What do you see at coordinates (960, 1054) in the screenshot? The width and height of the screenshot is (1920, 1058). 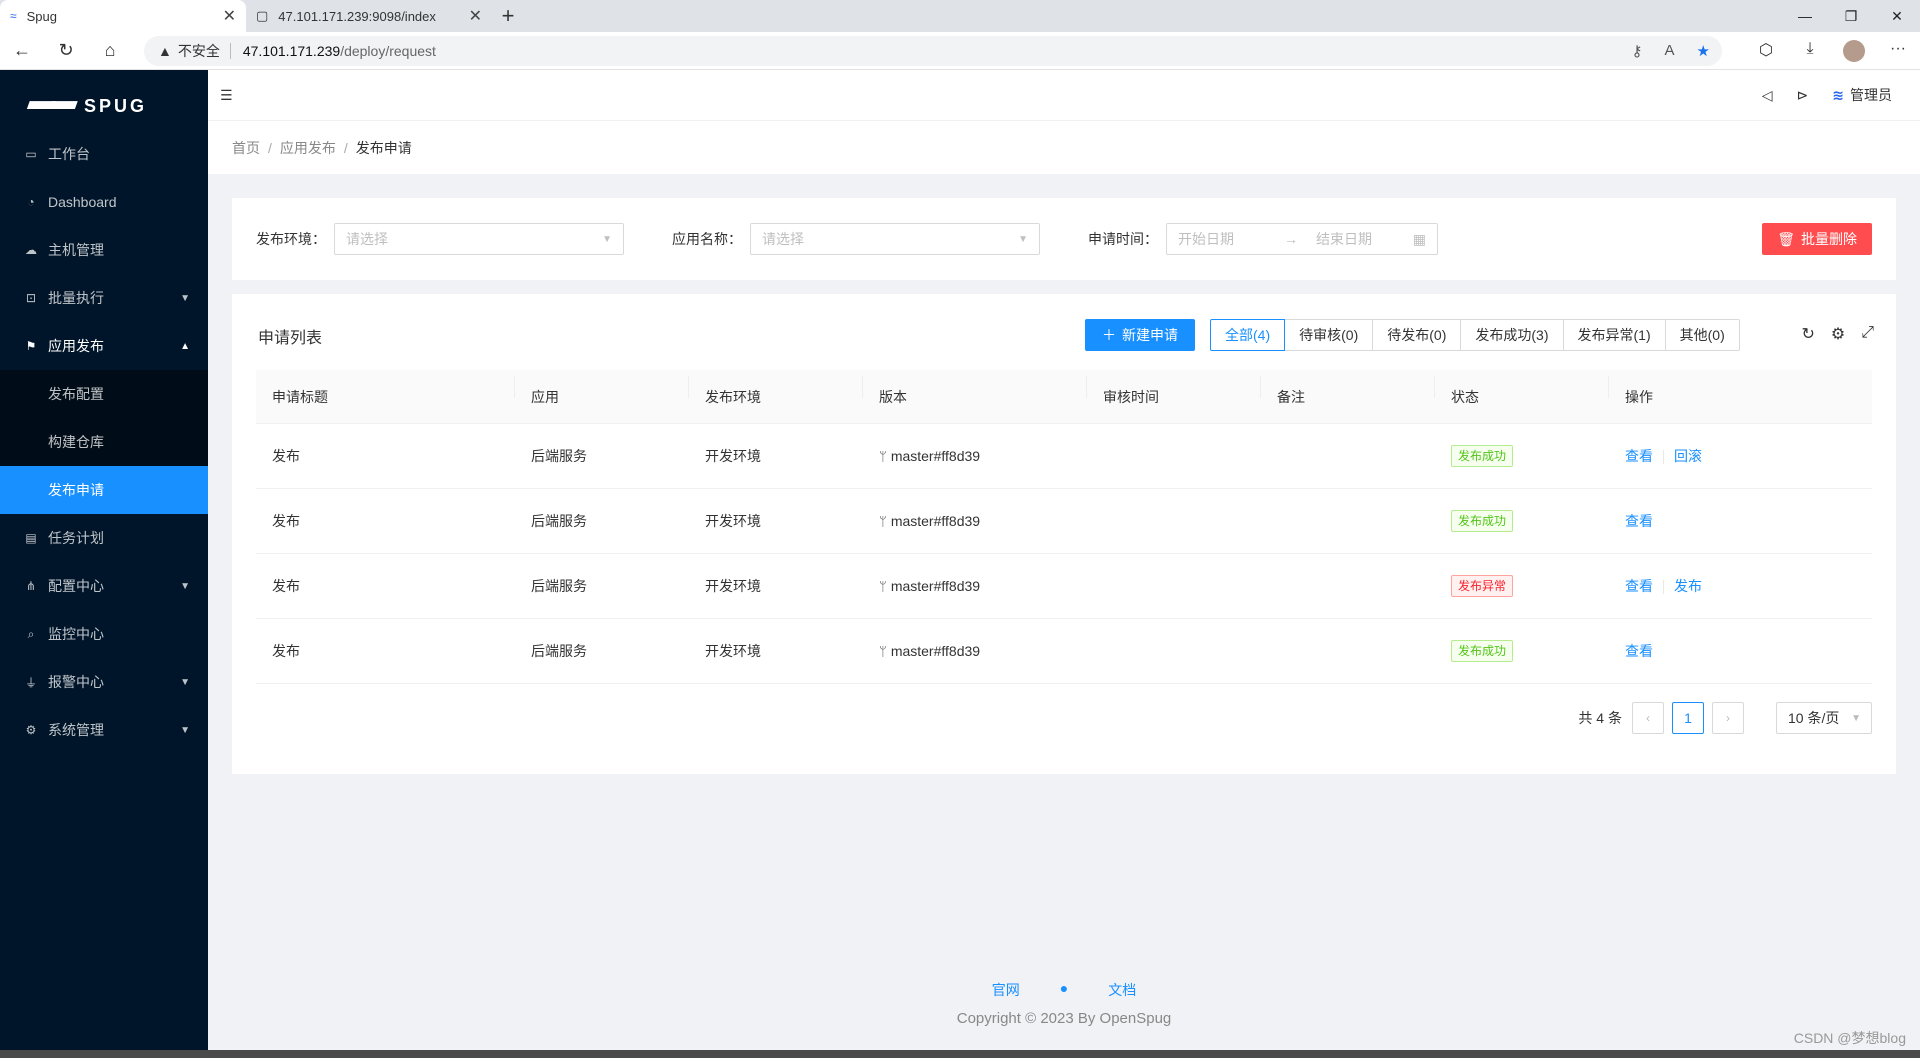 I see `os-taskbar` at bounding box center [960, 1054].